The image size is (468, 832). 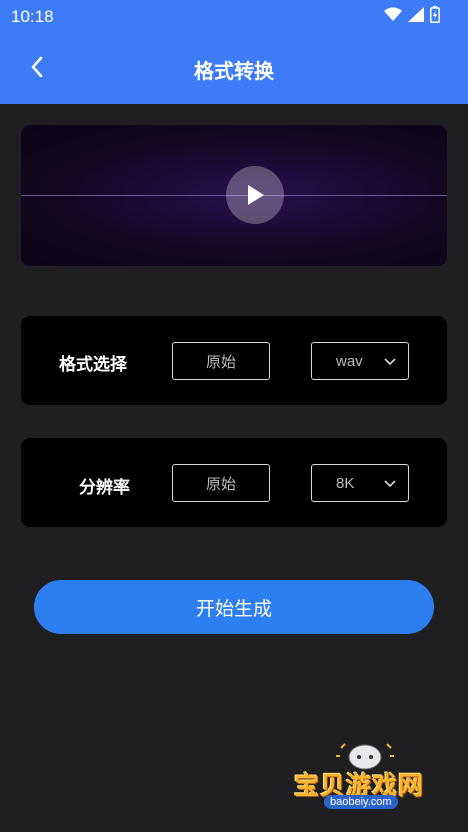 What do you see at coordinates (345, 483) in the screenshot?
I see `resolution-select-value: 8K` at bounding box center [345, 483].